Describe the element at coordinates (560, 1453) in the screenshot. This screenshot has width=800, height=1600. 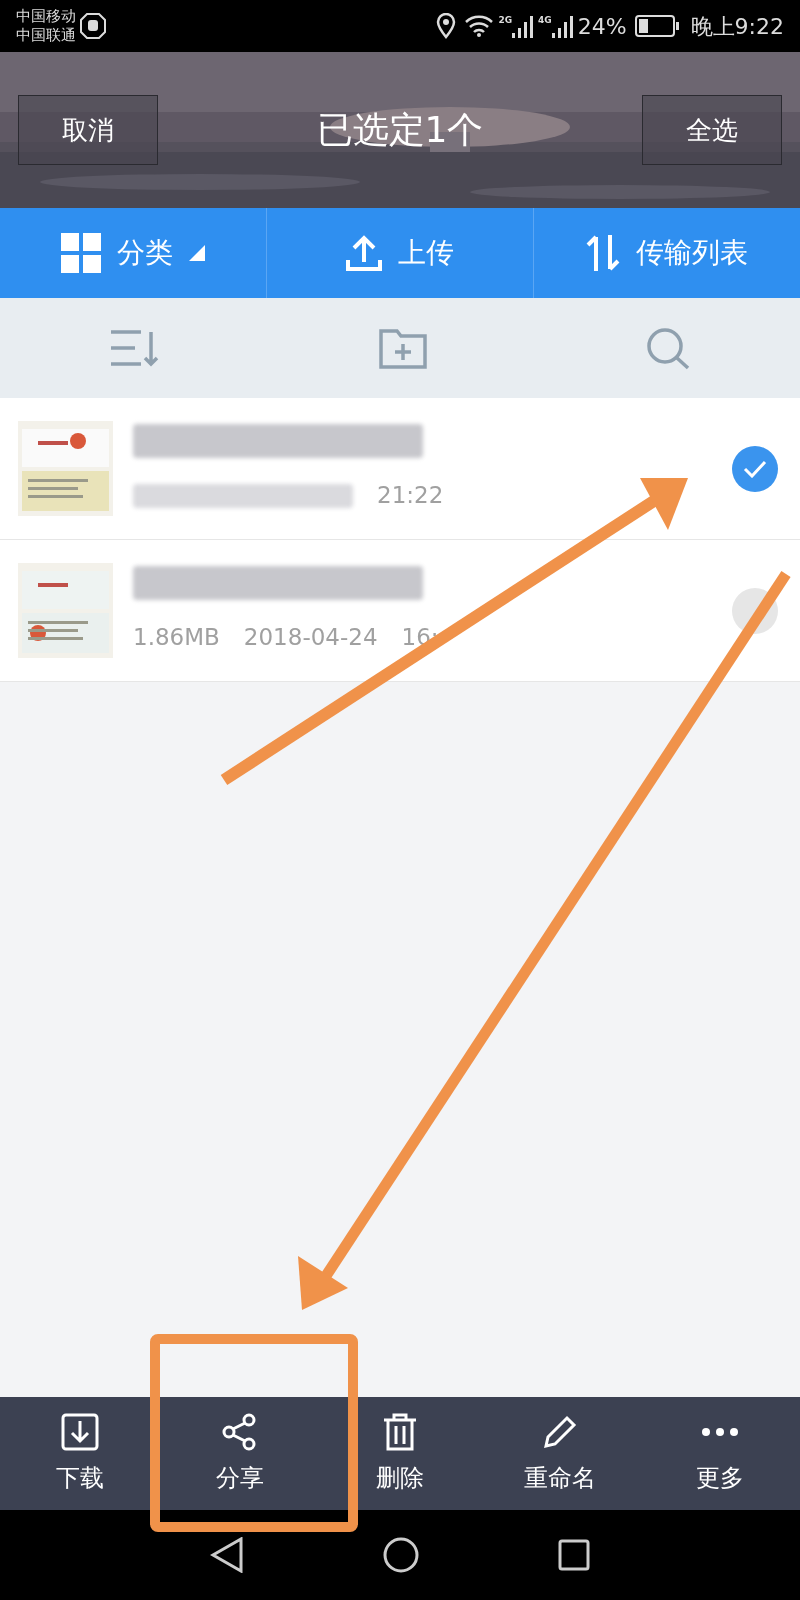
I see `action-button: 重命名` at that location.